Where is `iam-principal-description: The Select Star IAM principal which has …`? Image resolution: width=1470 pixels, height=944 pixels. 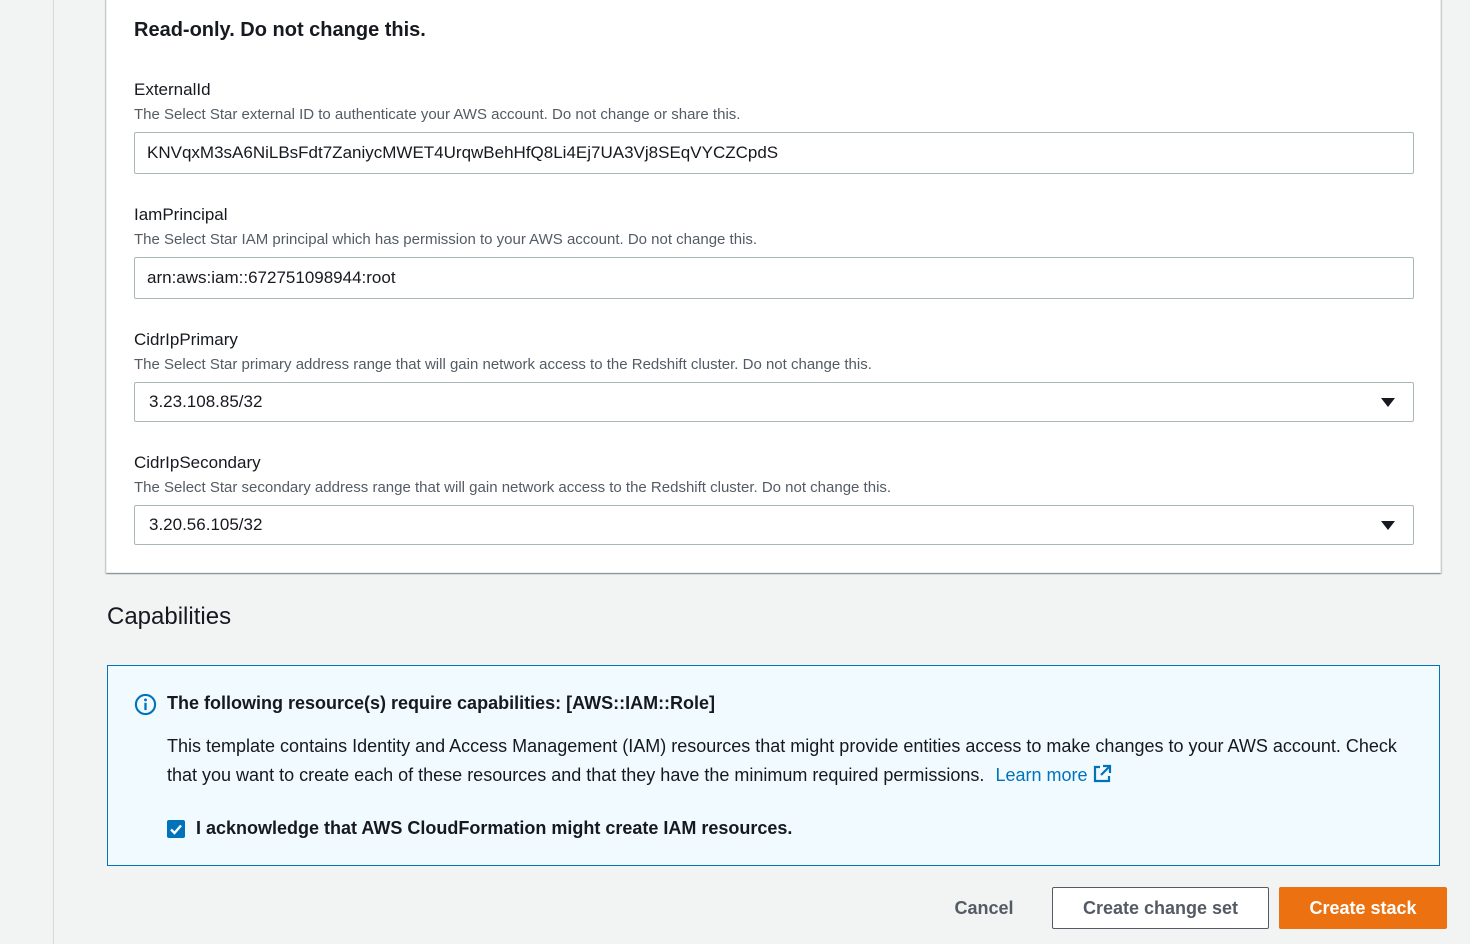
iam-principal-description: The Select Star IAM principal which has … is located at coordinates (446, 239).